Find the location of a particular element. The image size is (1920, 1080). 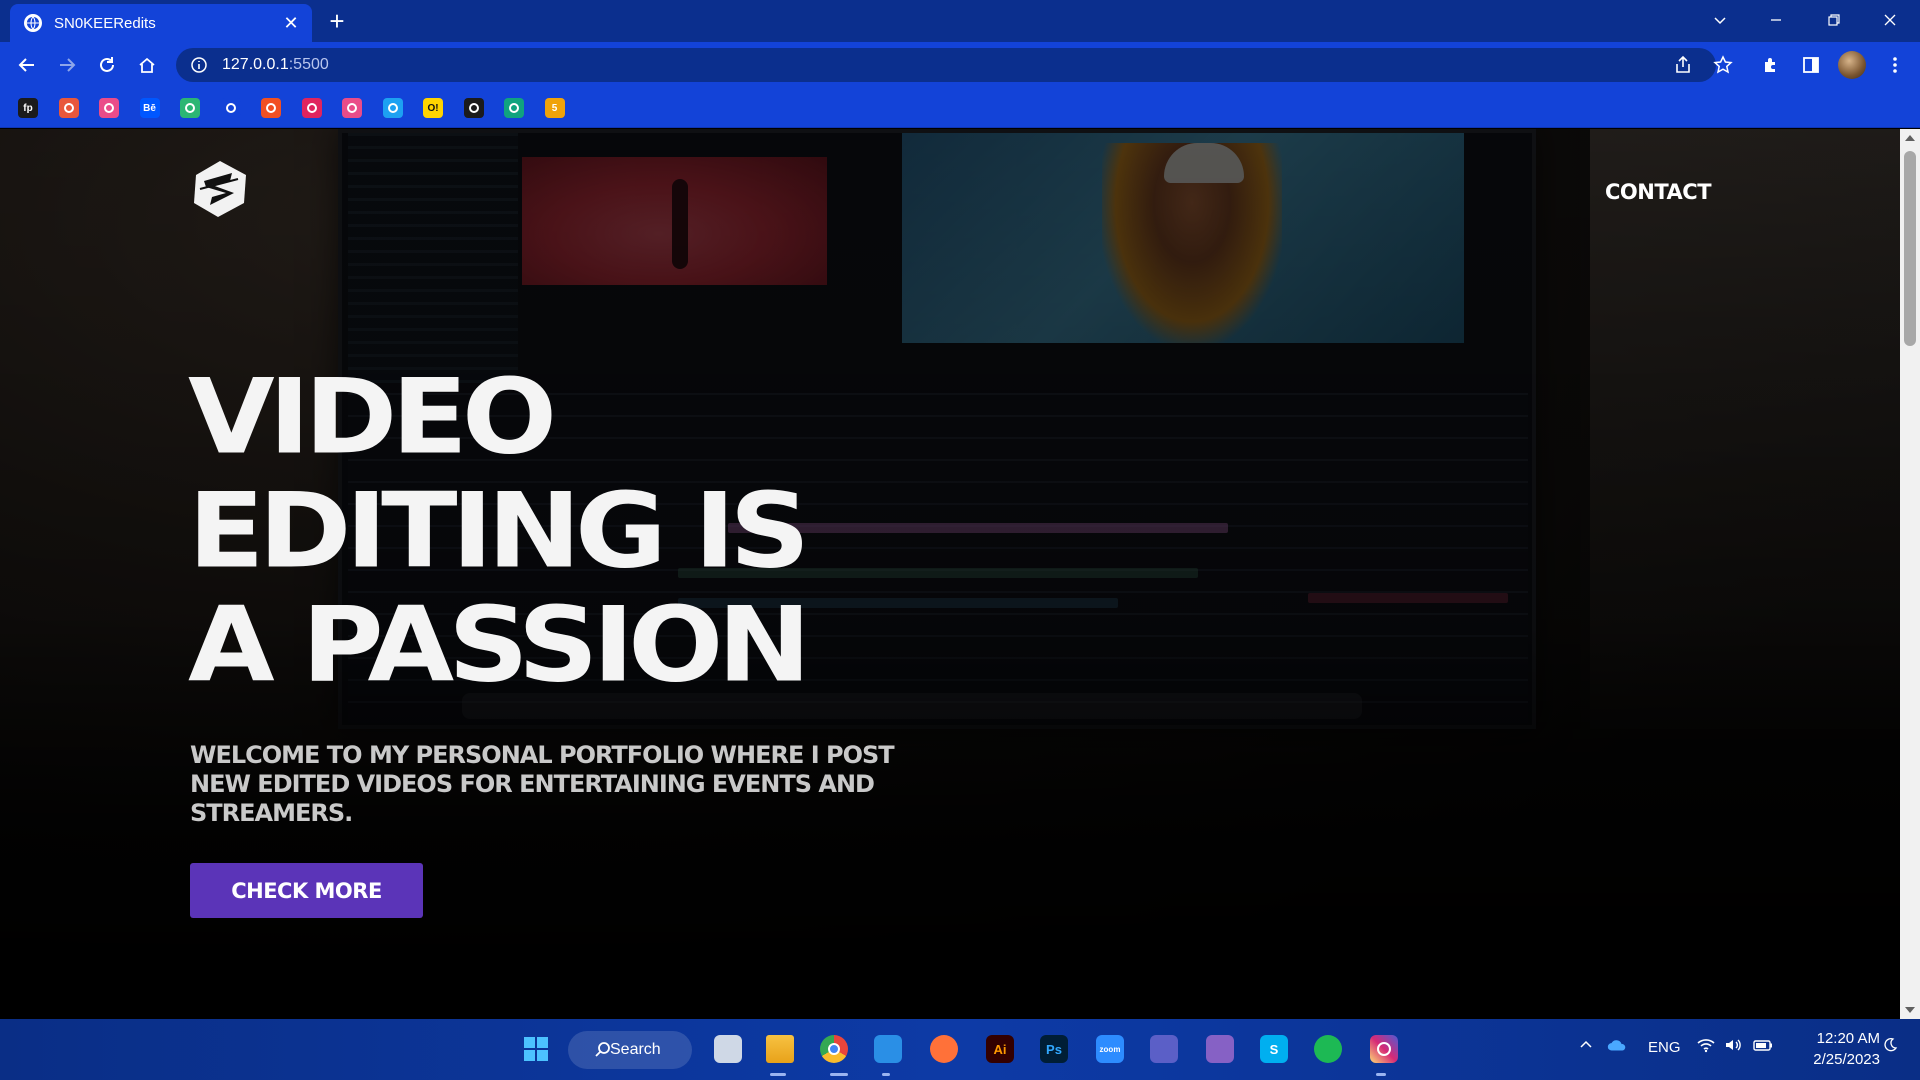

share-icon is located at coordinates (1683, 65).